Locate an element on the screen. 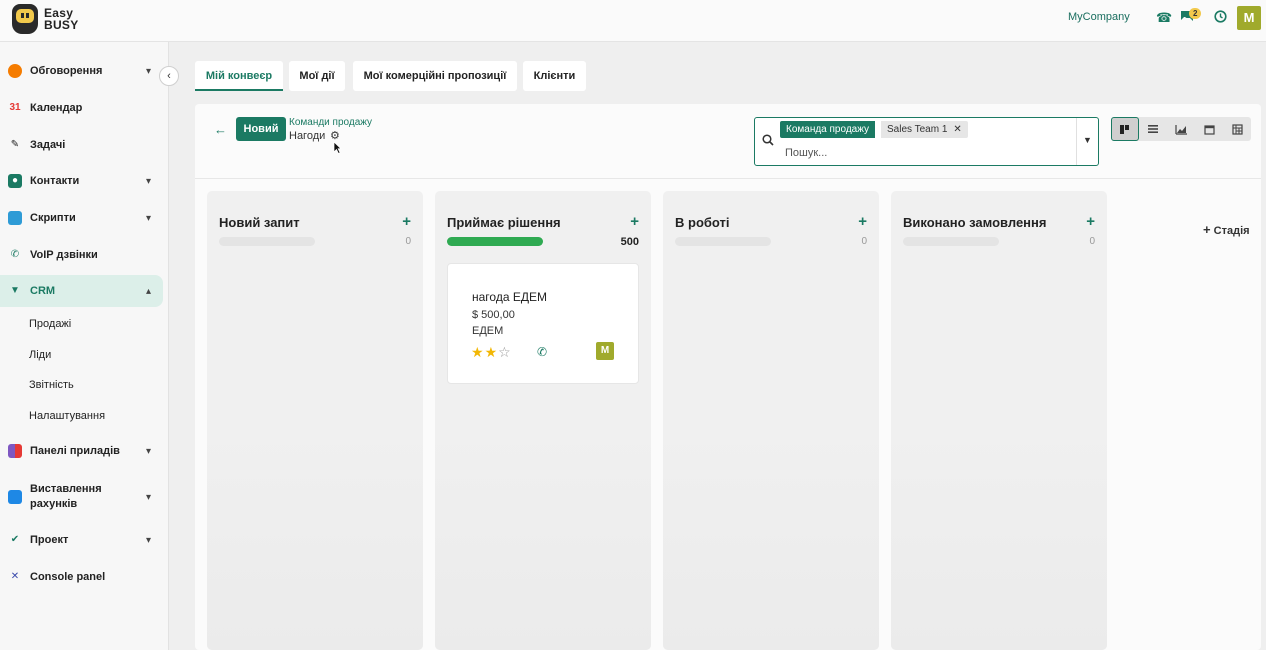 This screenshot has height=650, width=1266. sidebar-subitem-sales: Продажі is located at coordinates (50, 324).